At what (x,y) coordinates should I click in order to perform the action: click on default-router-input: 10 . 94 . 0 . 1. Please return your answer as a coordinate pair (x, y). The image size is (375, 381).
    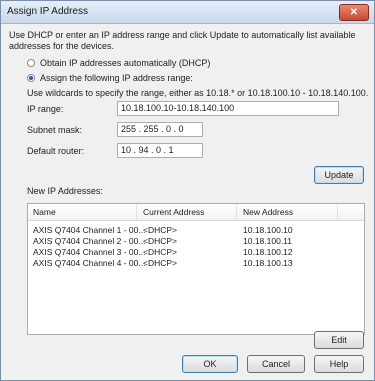
    Looking at the image, I should click on (160, 150).